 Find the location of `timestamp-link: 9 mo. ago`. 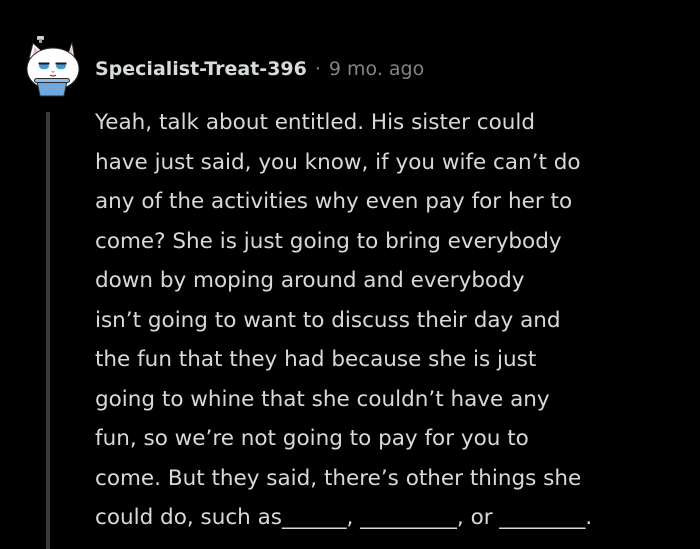

timestamp-link: 9 mo. ago is located at coordinates (376, 69).